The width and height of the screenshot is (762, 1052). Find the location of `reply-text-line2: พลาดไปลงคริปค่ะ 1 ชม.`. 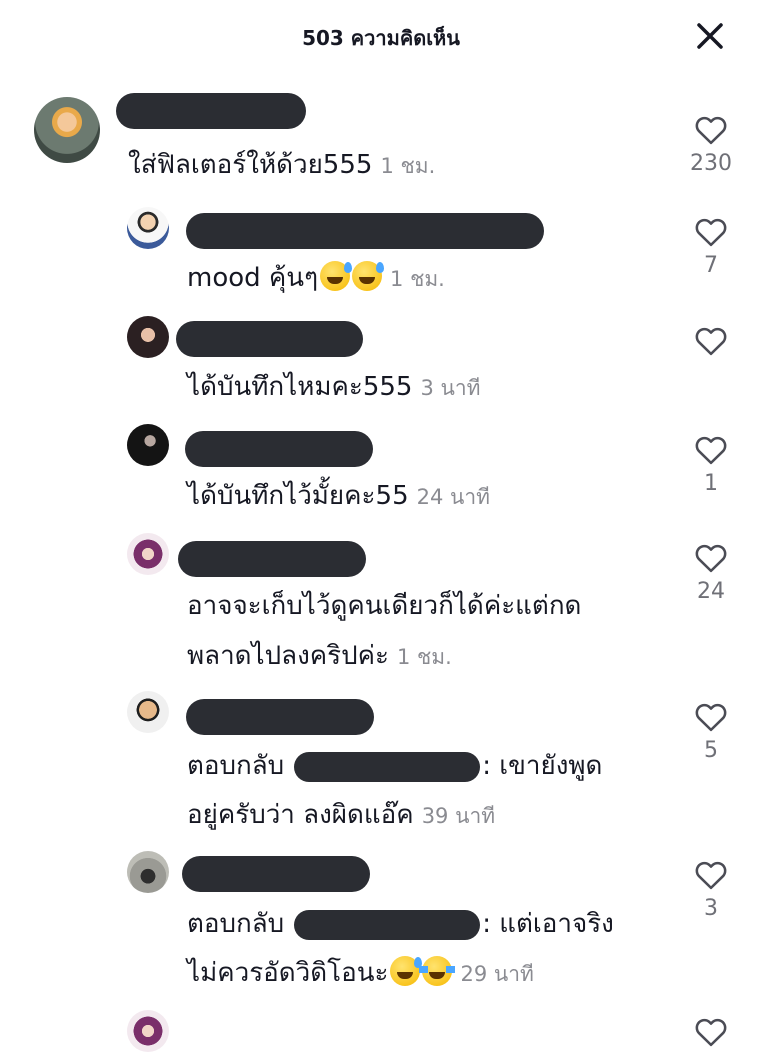

reply-text-line2: พลาดไปลงคริปค่ะ 1 ชม. is located at coordinates (319, 656).